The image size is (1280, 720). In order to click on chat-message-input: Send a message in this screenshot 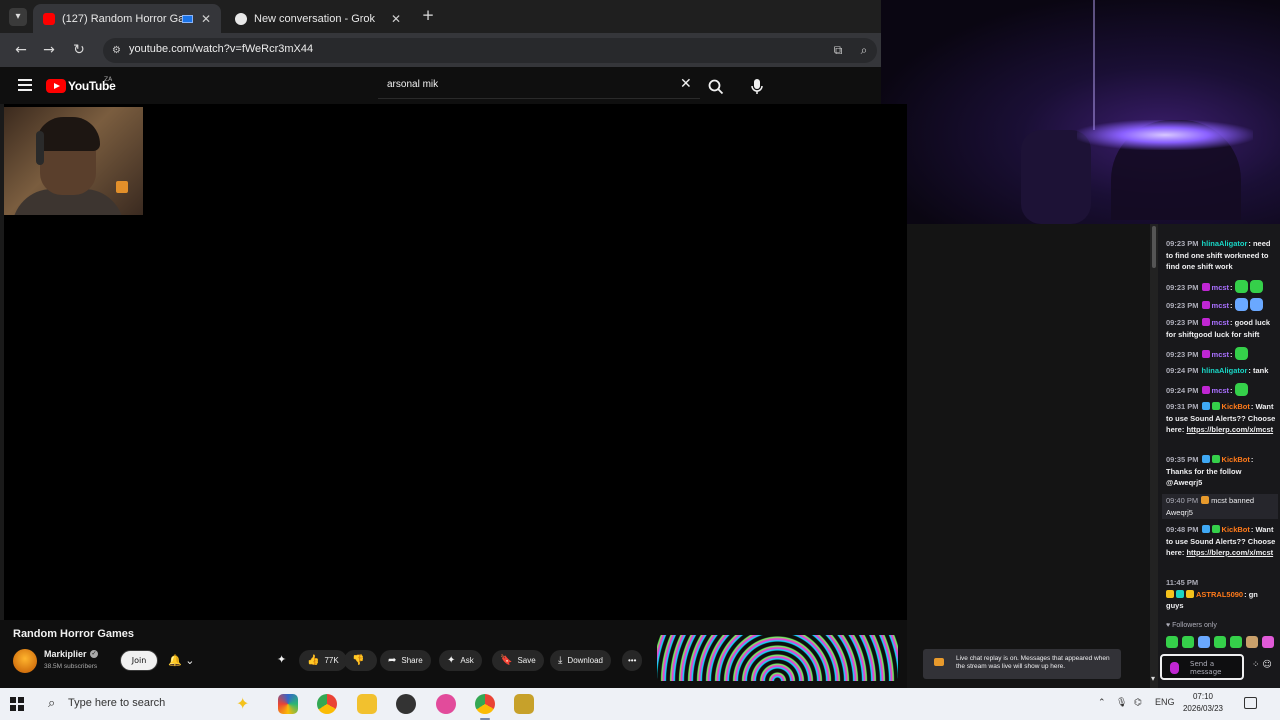, I will do `click(1202, 667)`.